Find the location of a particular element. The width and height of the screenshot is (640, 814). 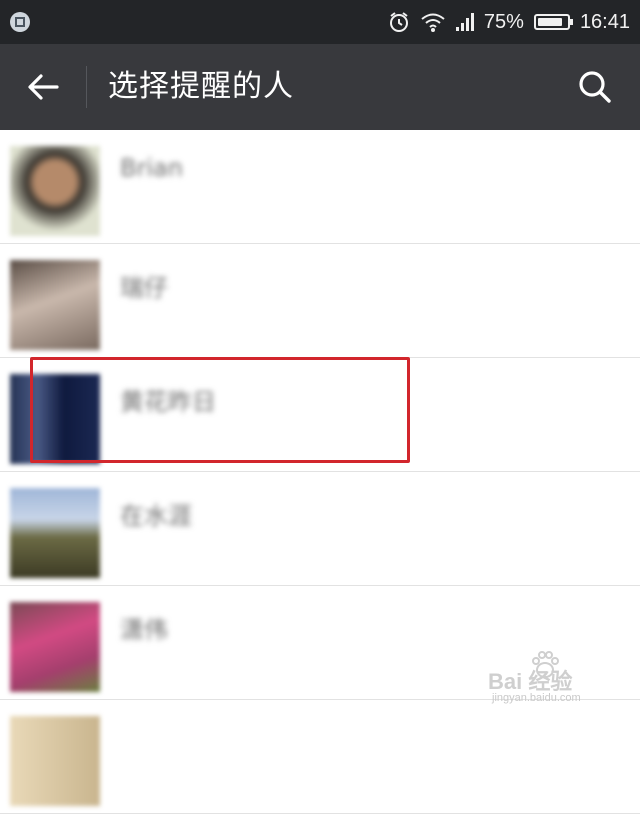

status-bar-right: 75% 16:41 is located at coordinates (509, 22).